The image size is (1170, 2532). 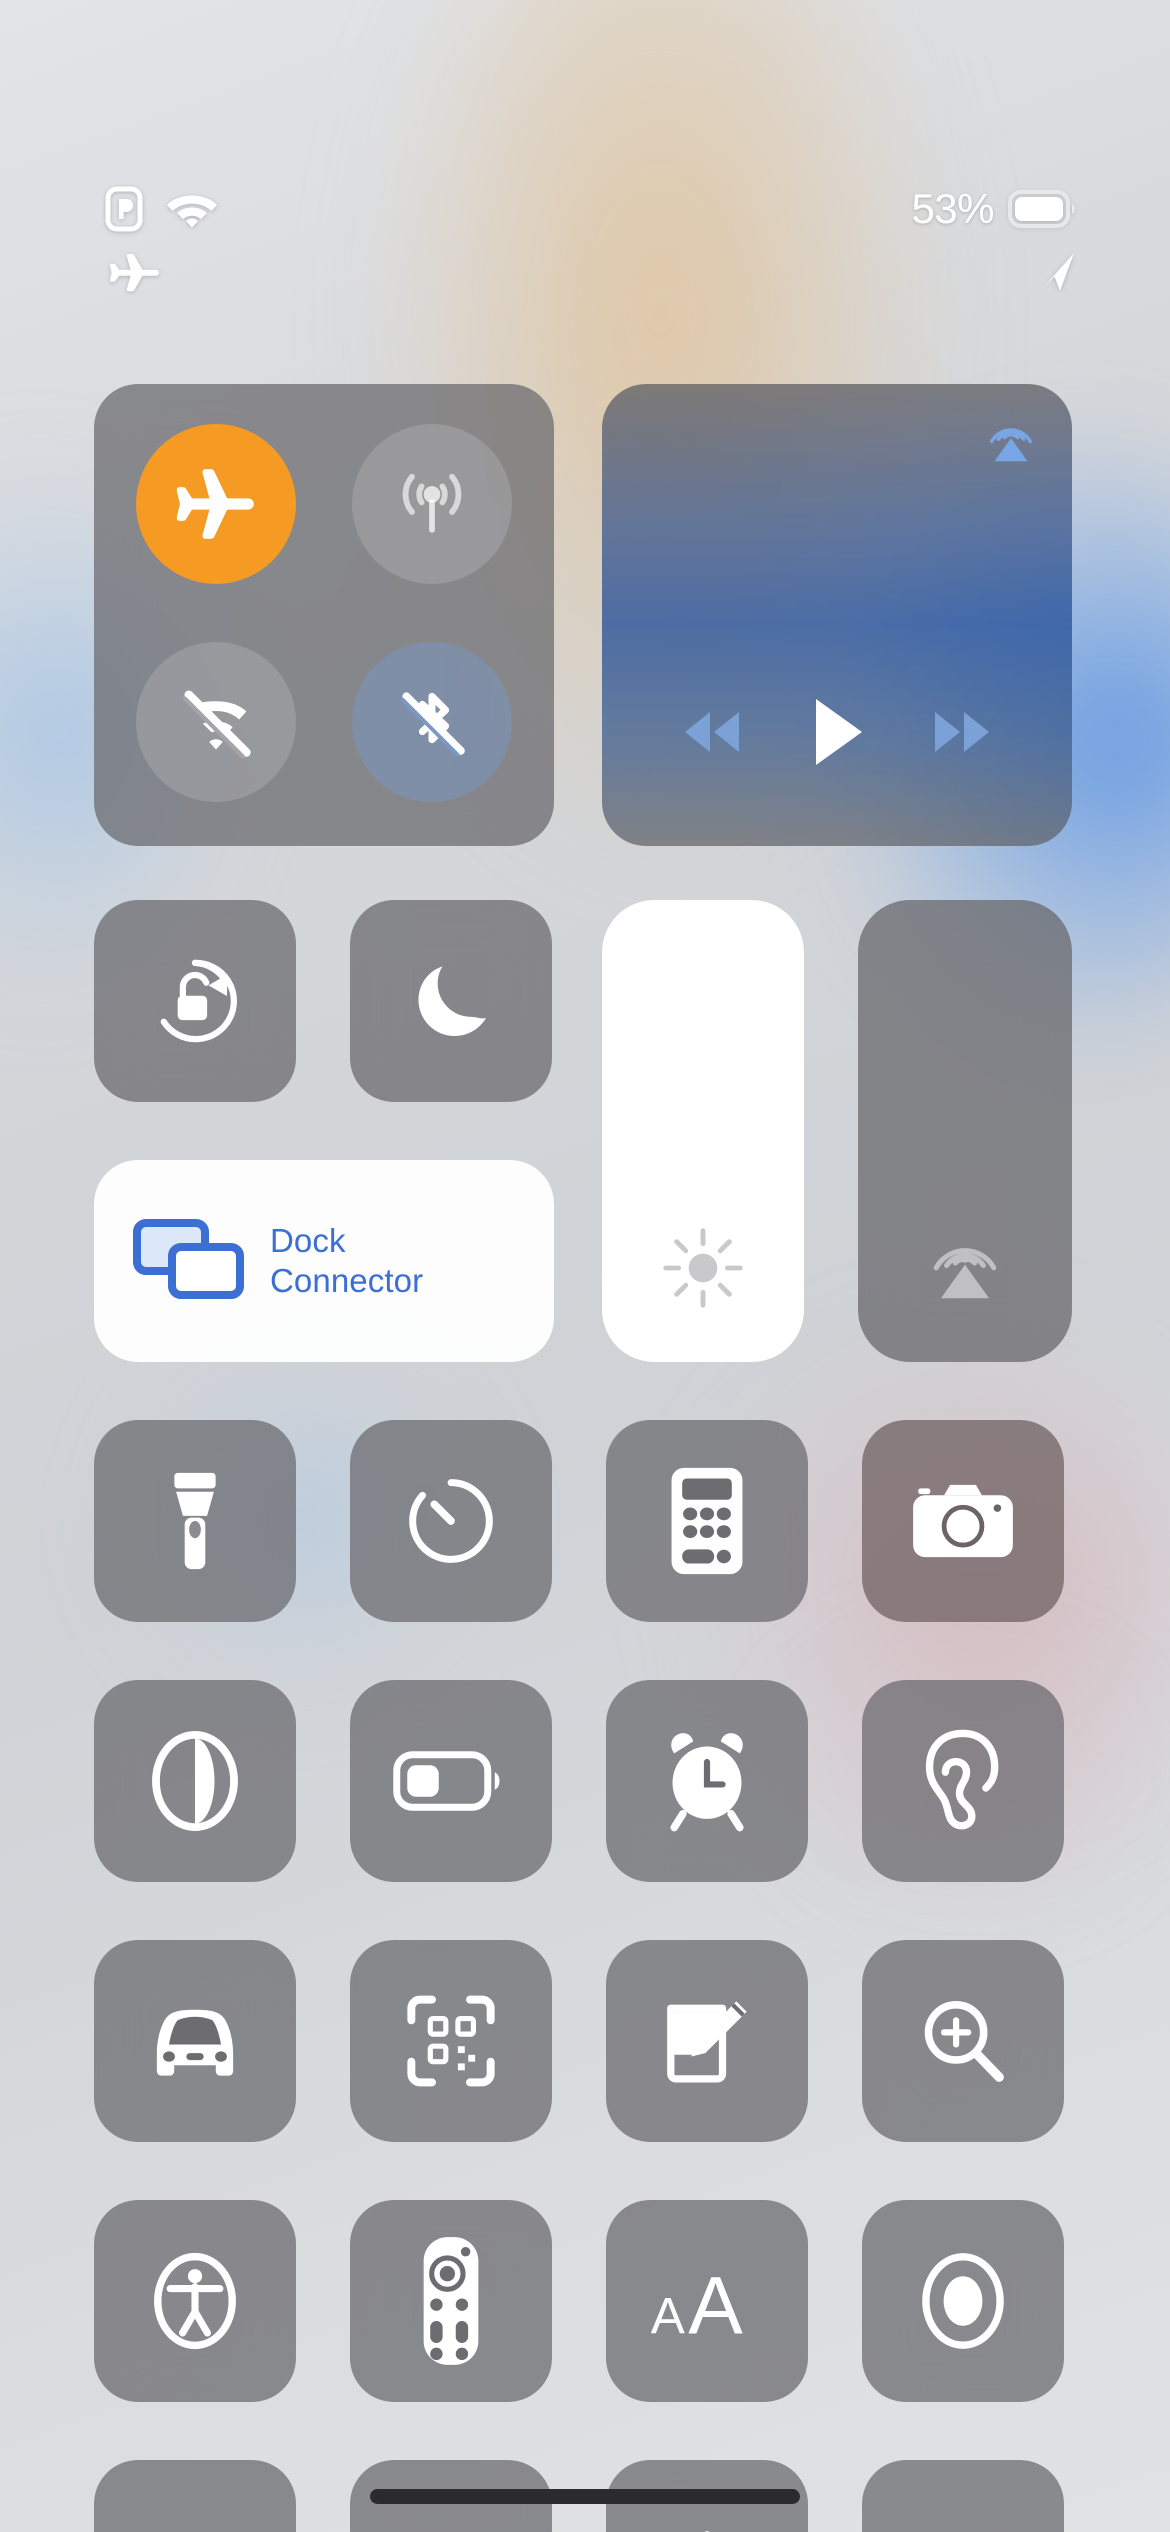 I want to click on rewind-button, so click(x=712, y=734).